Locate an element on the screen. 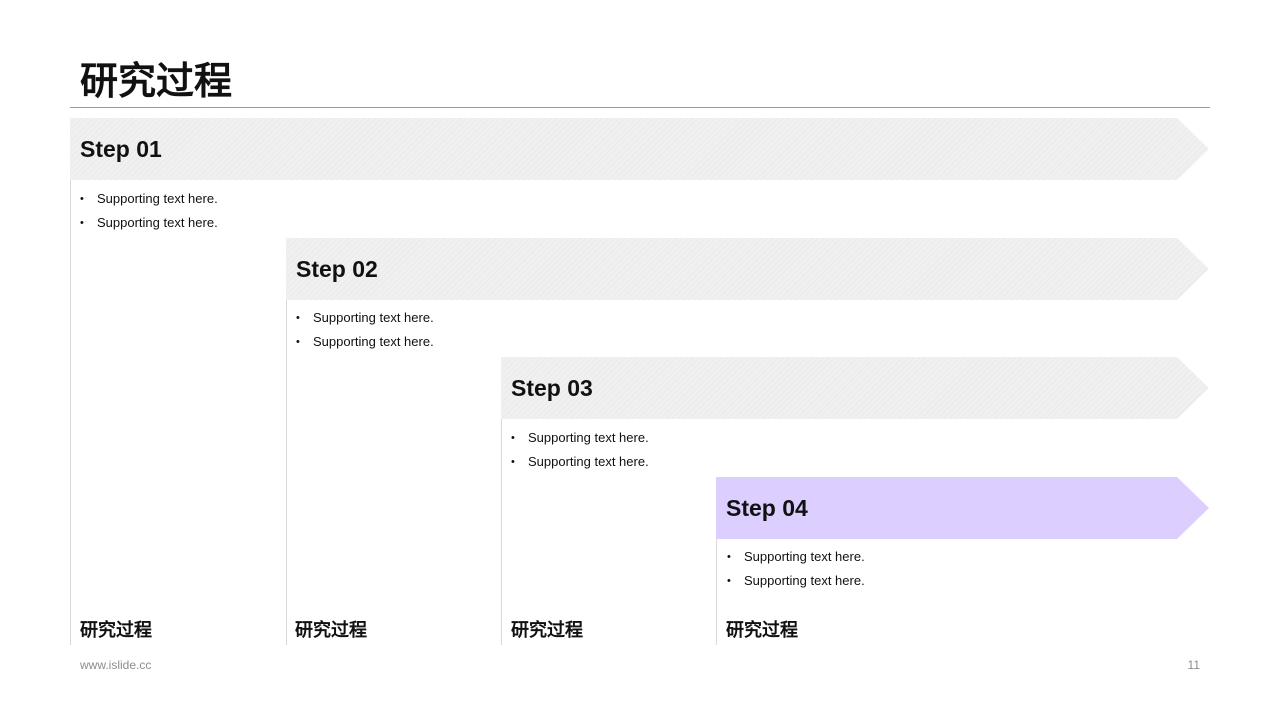 Image resolution: width=1280 pixels, height=720 pixels. step-03-arrow: Step 03 is located at coordinates (855, 388).